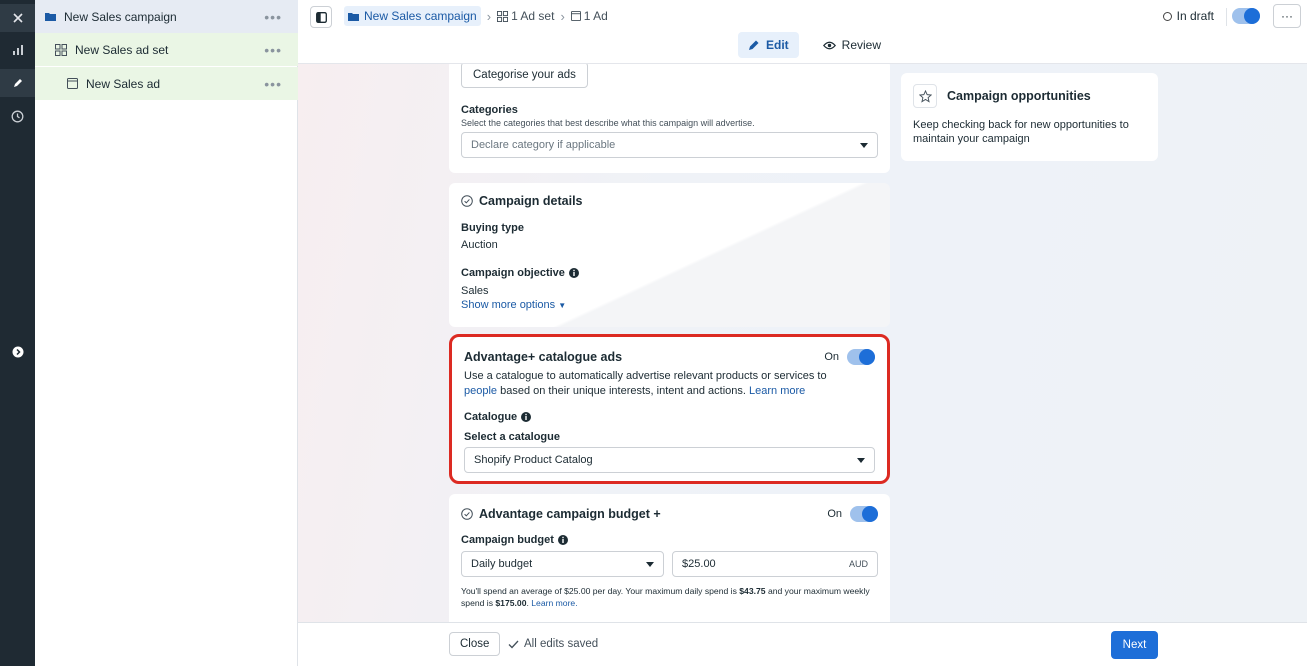 The width and height of the screenshot is (1307, 666). What do you see at coordinates (480, 391) in the screenshot?
I see `people-link: people` at bounding box center [480, 391].